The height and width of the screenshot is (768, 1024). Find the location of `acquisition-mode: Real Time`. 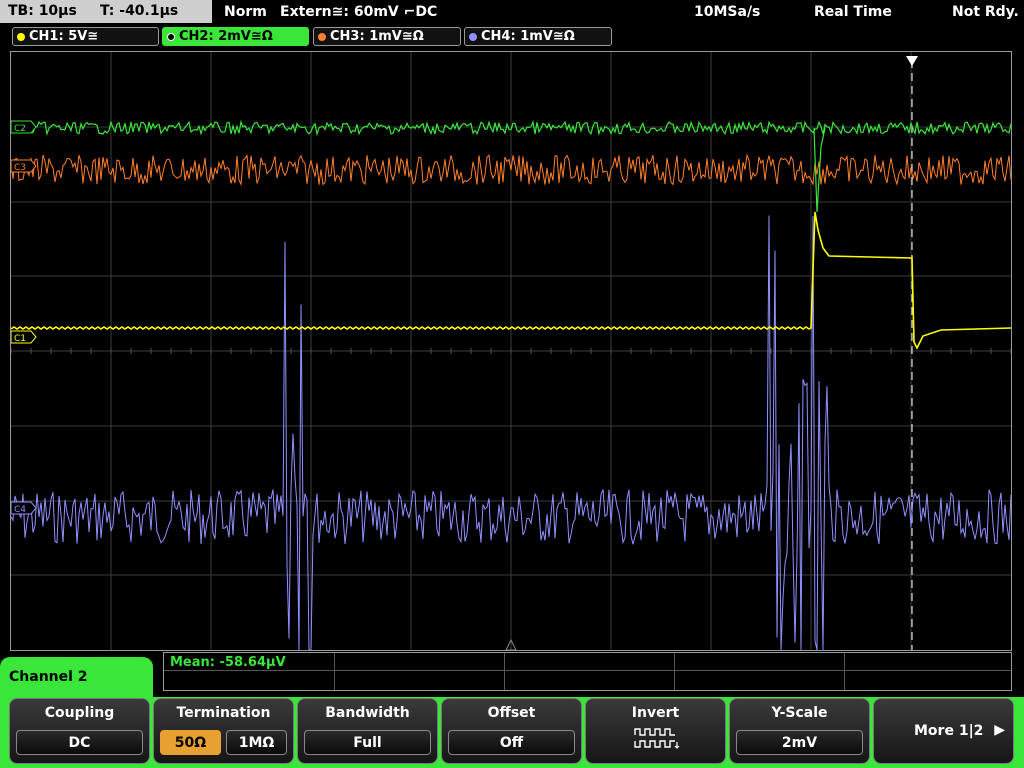

acquisition-mode: Real Time is located at coordinates (853, 12).